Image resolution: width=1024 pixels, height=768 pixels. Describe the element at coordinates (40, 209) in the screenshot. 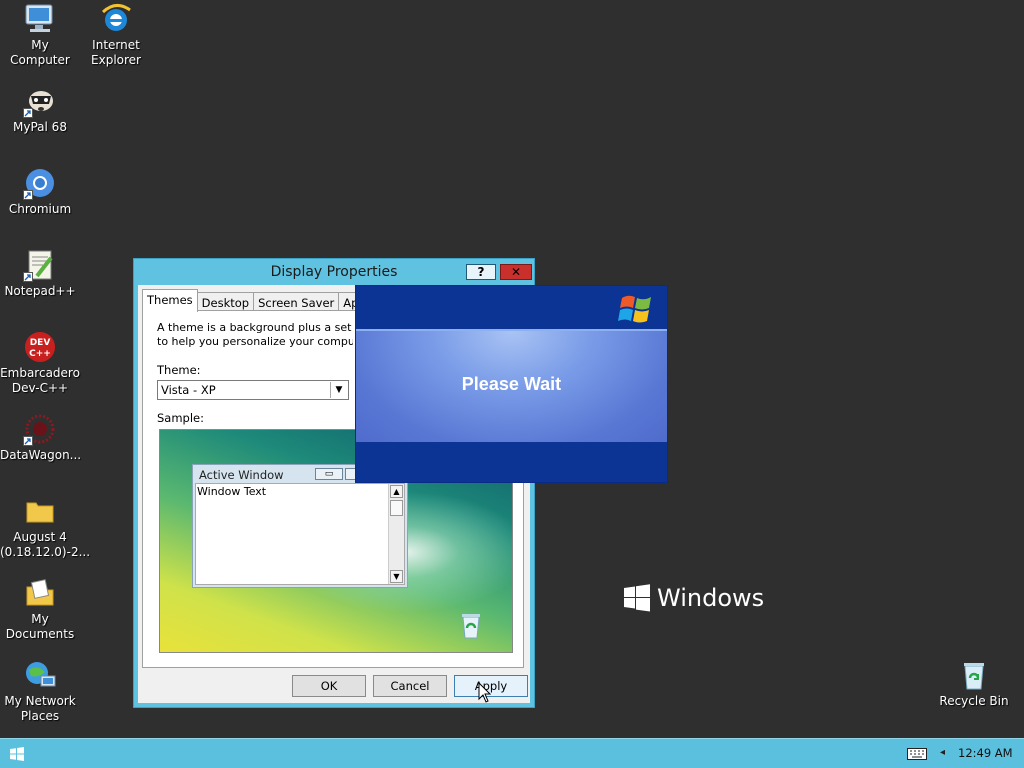

I see `desktop-icon-label: Chromium` at that location.